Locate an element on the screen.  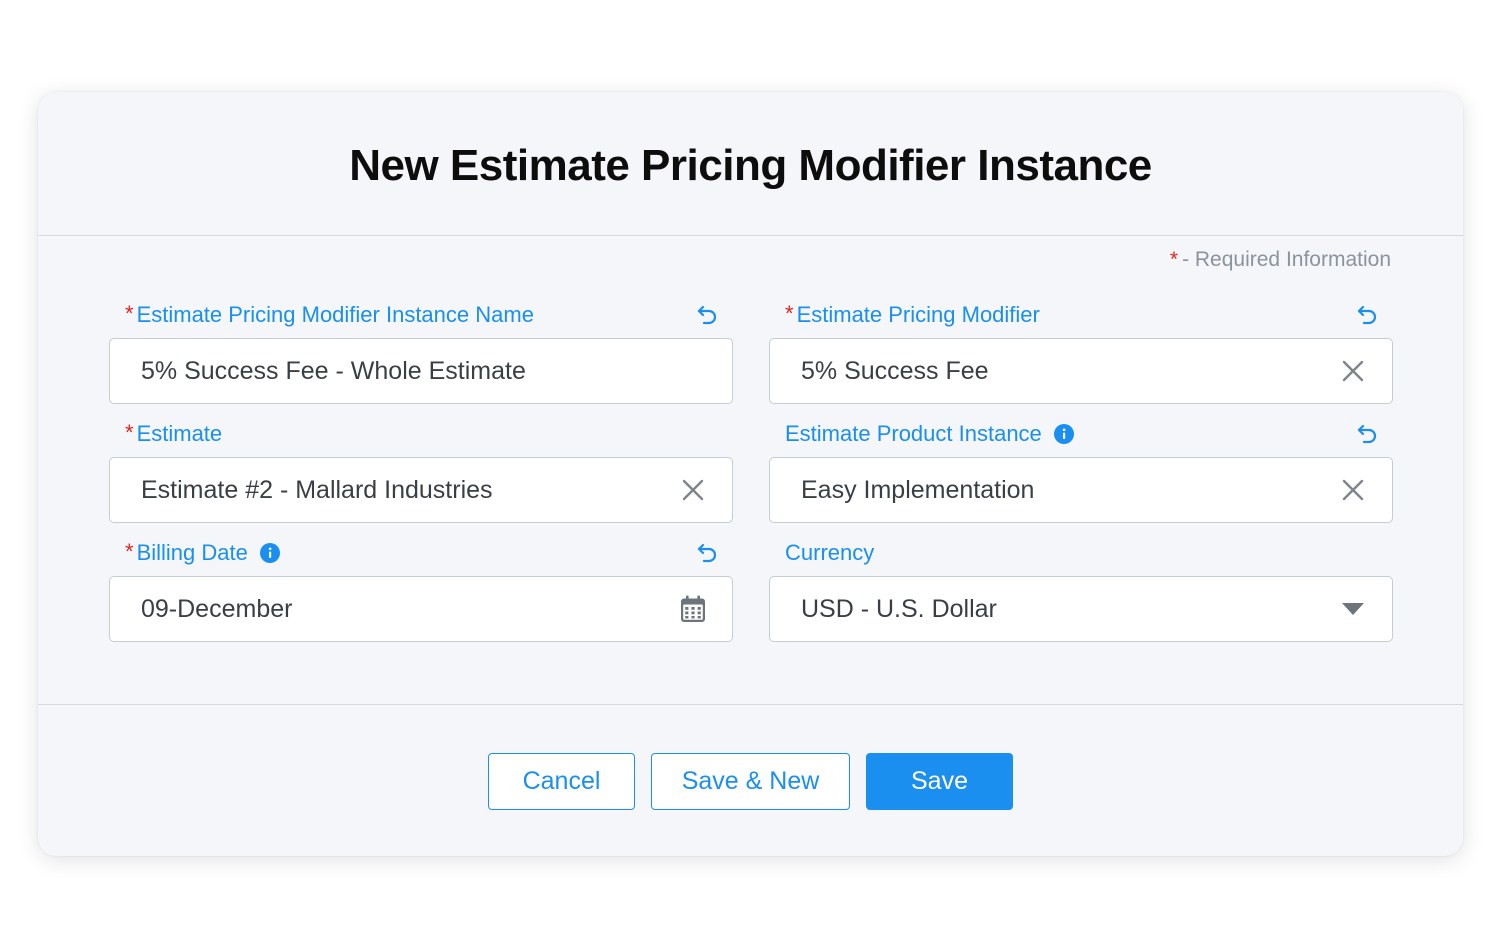
caret-down-icon is located at coordinates (1353, 609).